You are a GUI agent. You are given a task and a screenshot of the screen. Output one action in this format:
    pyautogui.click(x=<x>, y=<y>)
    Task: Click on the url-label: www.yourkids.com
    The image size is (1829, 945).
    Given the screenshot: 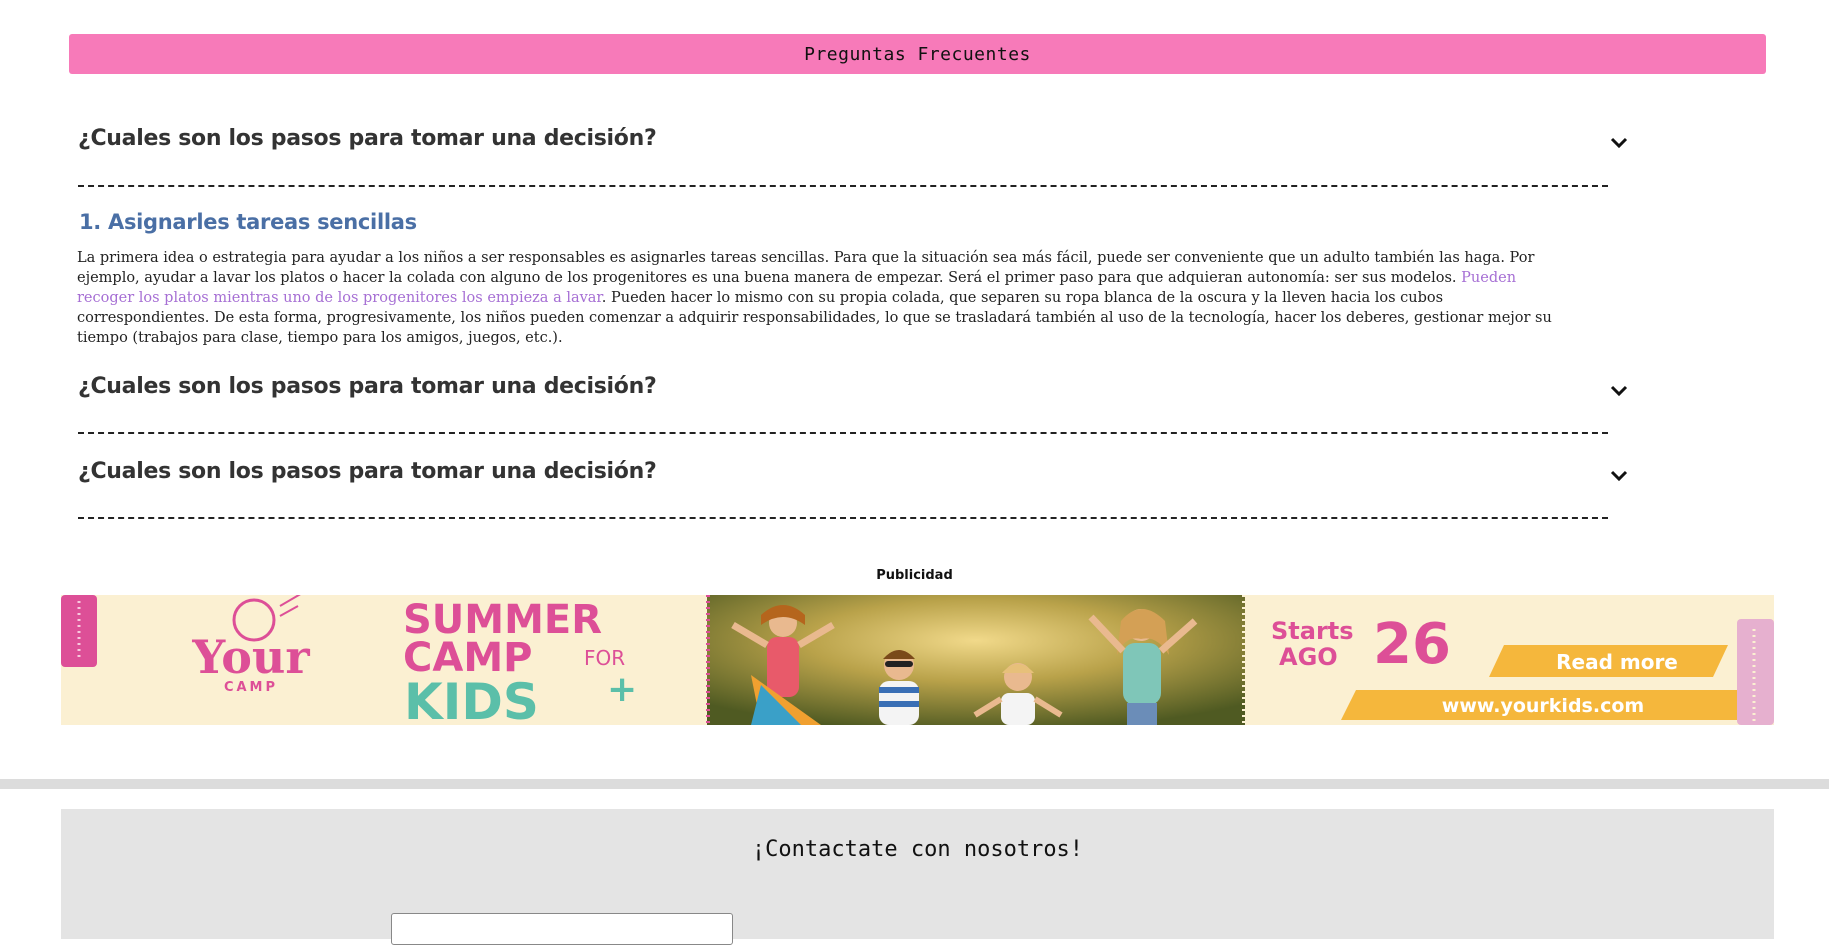 What is the action you would take?
    pyautogui.click(x=1543, y=706)
    